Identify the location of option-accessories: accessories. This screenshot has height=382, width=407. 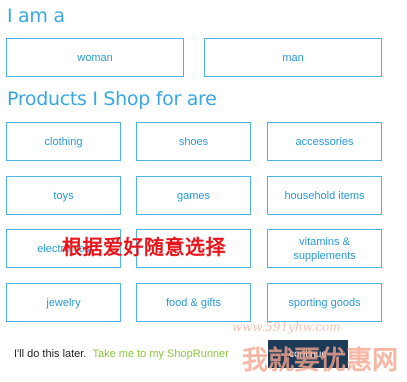
(324, 141).